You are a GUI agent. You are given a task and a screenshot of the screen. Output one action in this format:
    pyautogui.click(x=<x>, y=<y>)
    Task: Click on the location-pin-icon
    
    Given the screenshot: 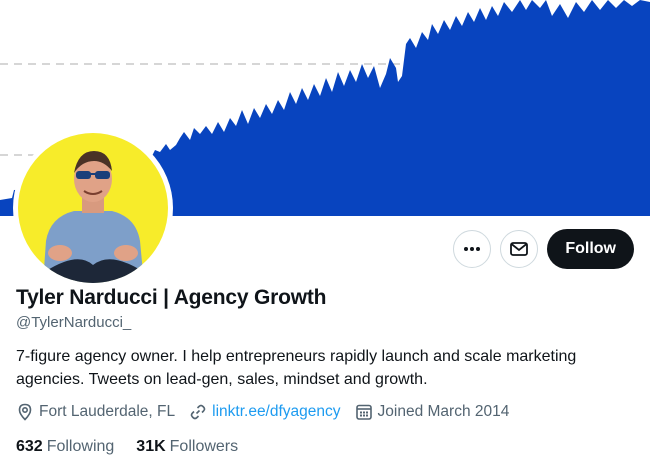 What is the action you would take?
    pyautogui.click(x=25, y=412)
    